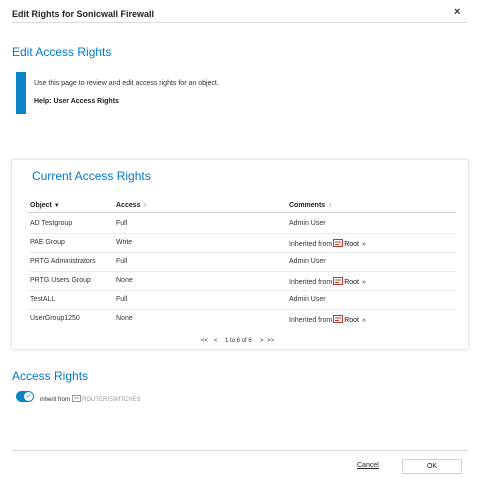  I want to click on sort-desc-icon: ▼, so click(56, 206).